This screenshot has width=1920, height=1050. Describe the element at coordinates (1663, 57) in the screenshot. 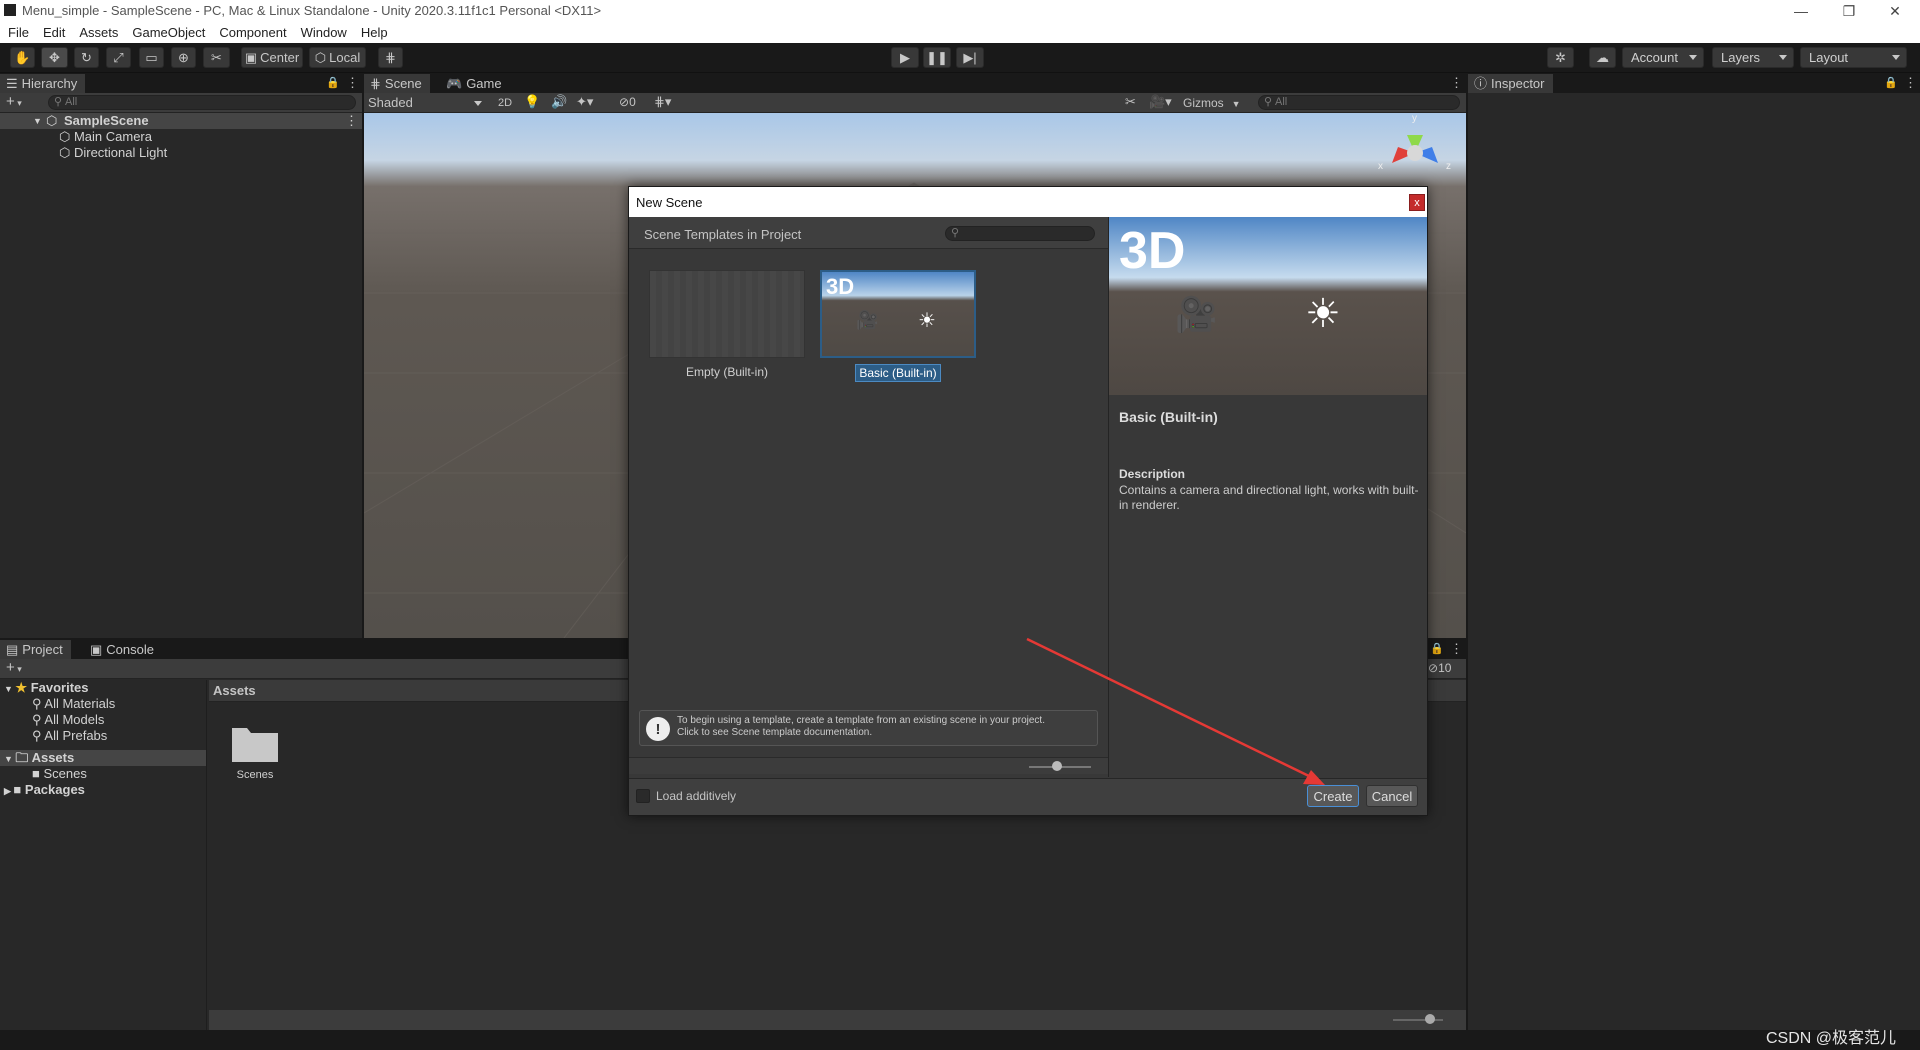

I see `account-dropdown: Account` at that location.